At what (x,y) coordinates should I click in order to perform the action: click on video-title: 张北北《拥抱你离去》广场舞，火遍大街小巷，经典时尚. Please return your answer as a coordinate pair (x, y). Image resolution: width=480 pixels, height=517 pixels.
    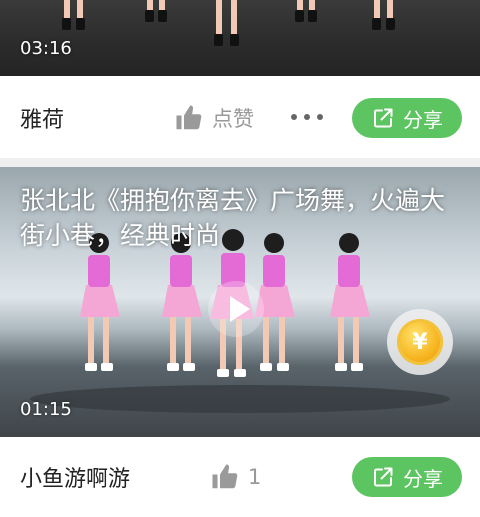
    Looking at the image, I should click on (240, 218).